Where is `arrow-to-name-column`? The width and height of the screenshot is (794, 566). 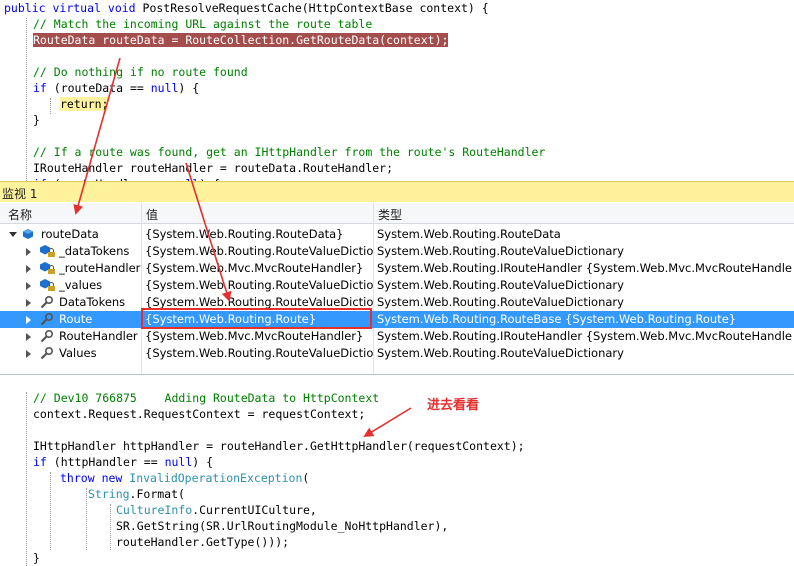 arrow-to-name-column is located at coordinates (97, 136).